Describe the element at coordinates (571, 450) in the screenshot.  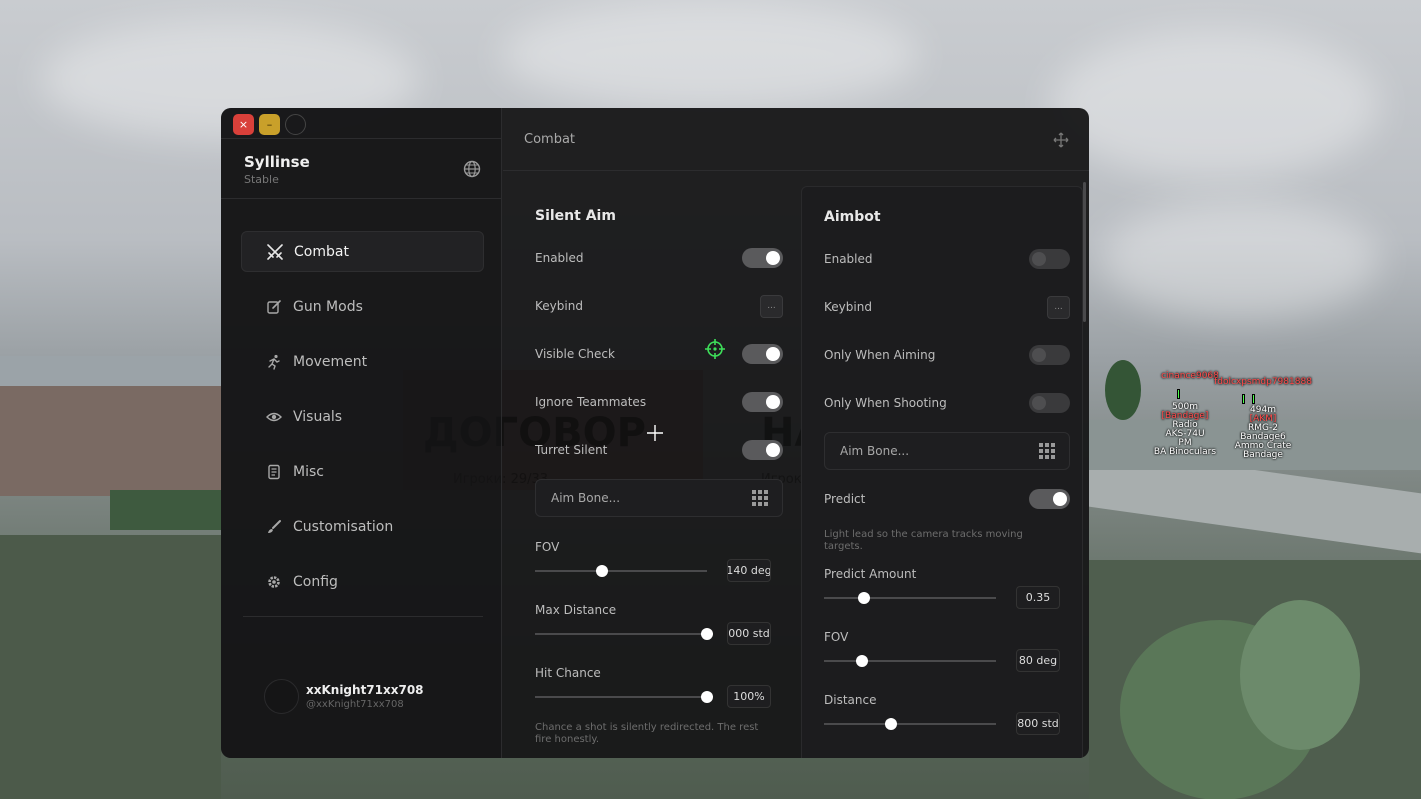
I see `row-label: Turret Silent` at that location.